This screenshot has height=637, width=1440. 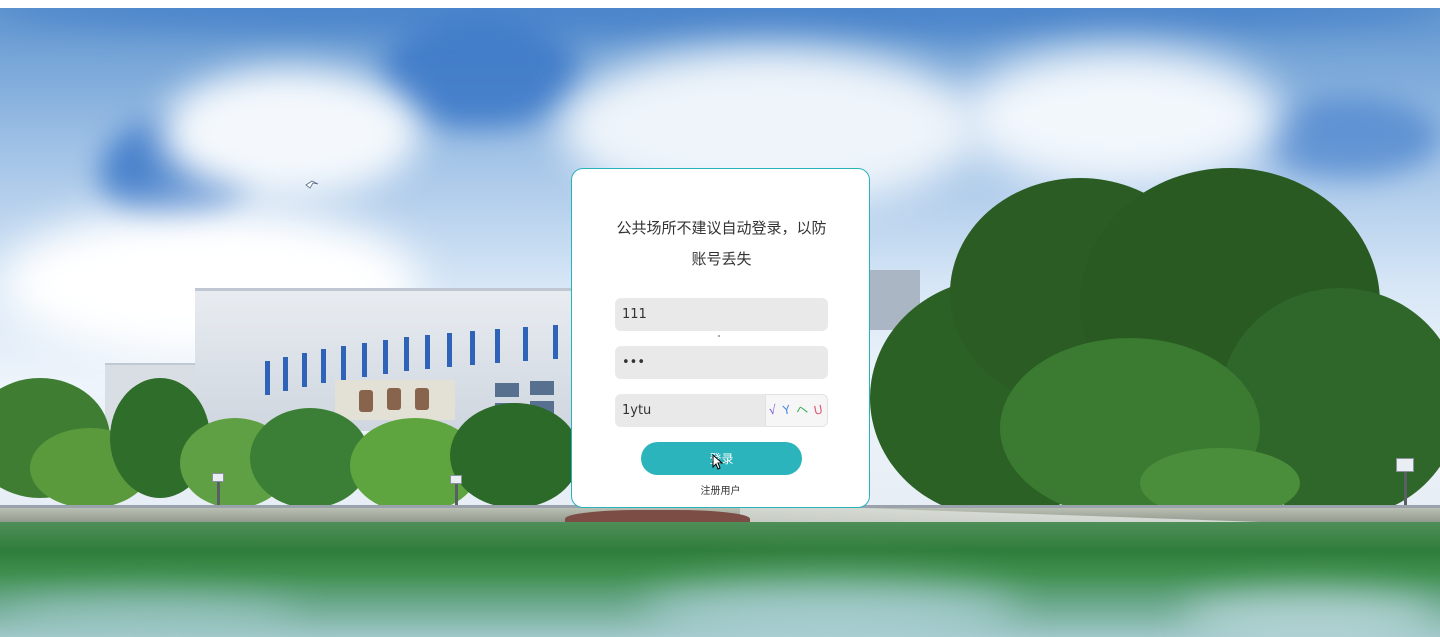 I want to click on register-link: 注册用户, so click(x=720, y=489).